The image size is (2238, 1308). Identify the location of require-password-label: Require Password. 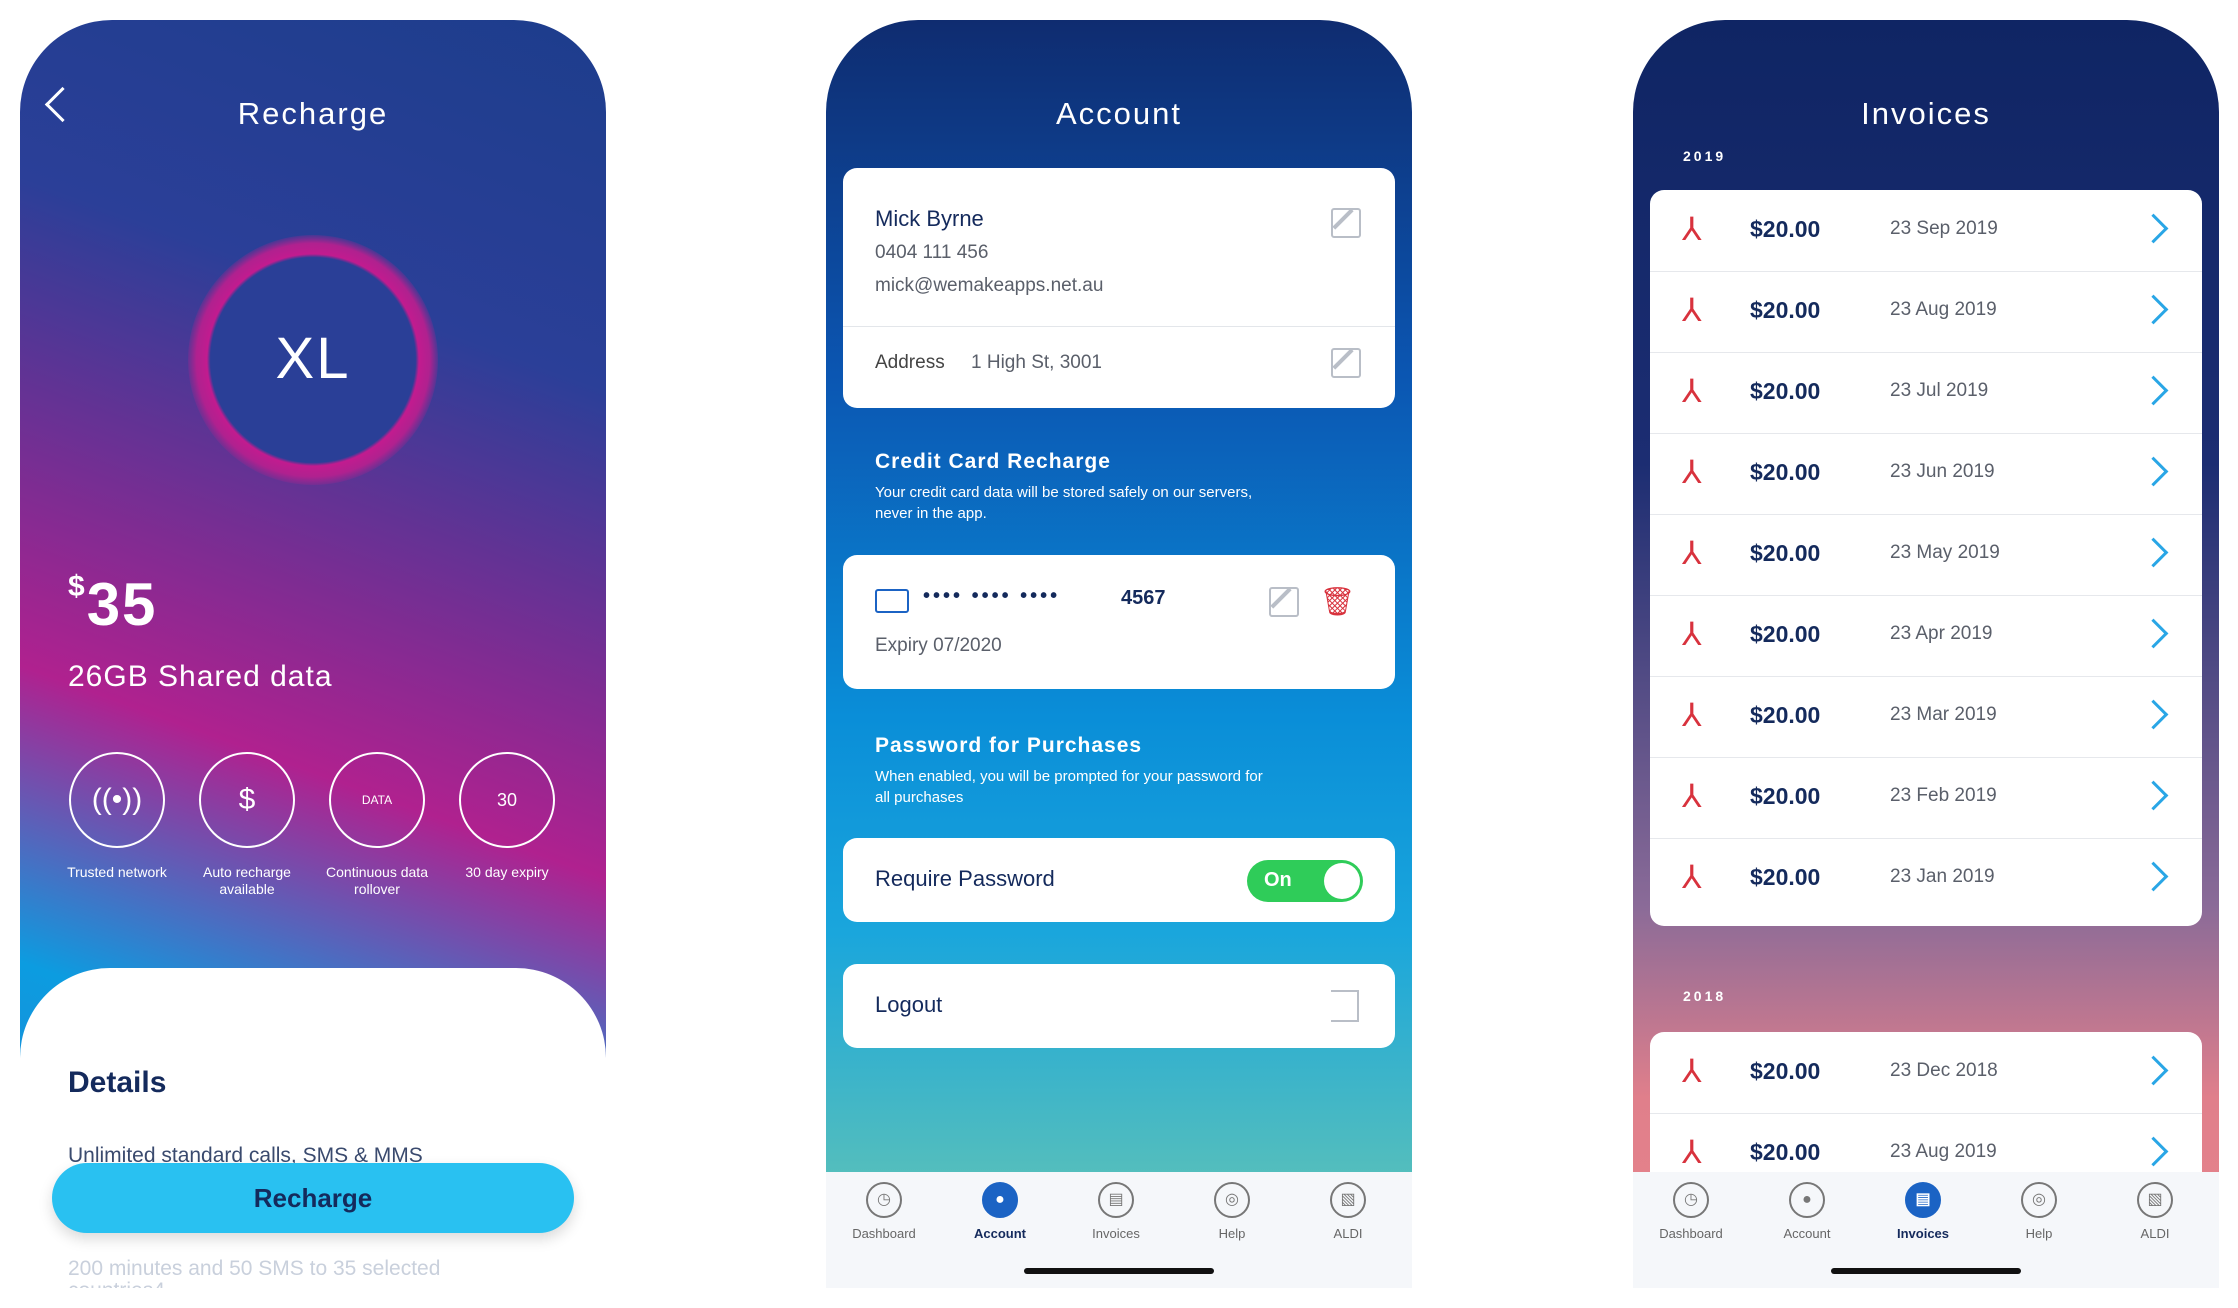
(965, 878).